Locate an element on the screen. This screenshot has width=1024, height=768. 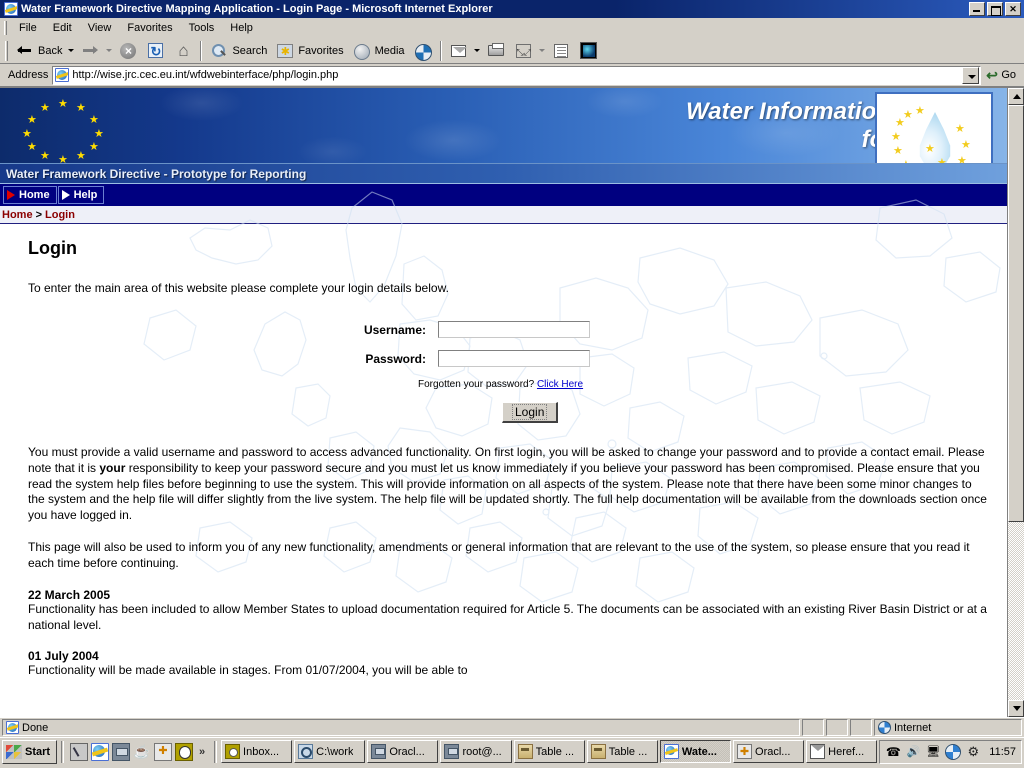
search-button: Search is located at coordinates (238, 51).